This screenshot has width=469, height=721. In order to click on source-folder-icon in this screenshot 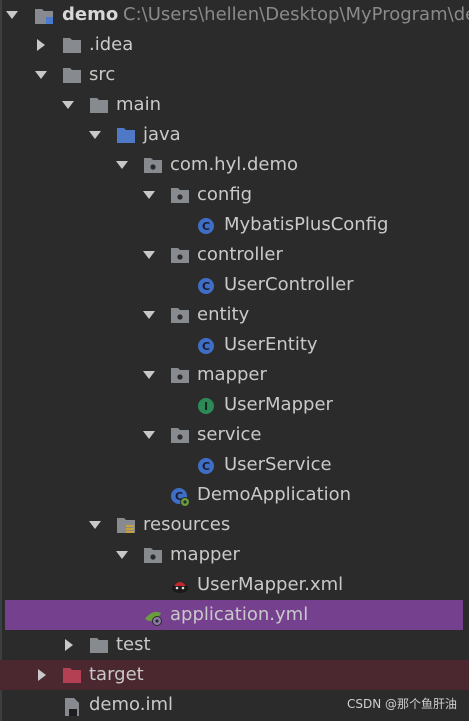, I will do `click(125, 135)`.